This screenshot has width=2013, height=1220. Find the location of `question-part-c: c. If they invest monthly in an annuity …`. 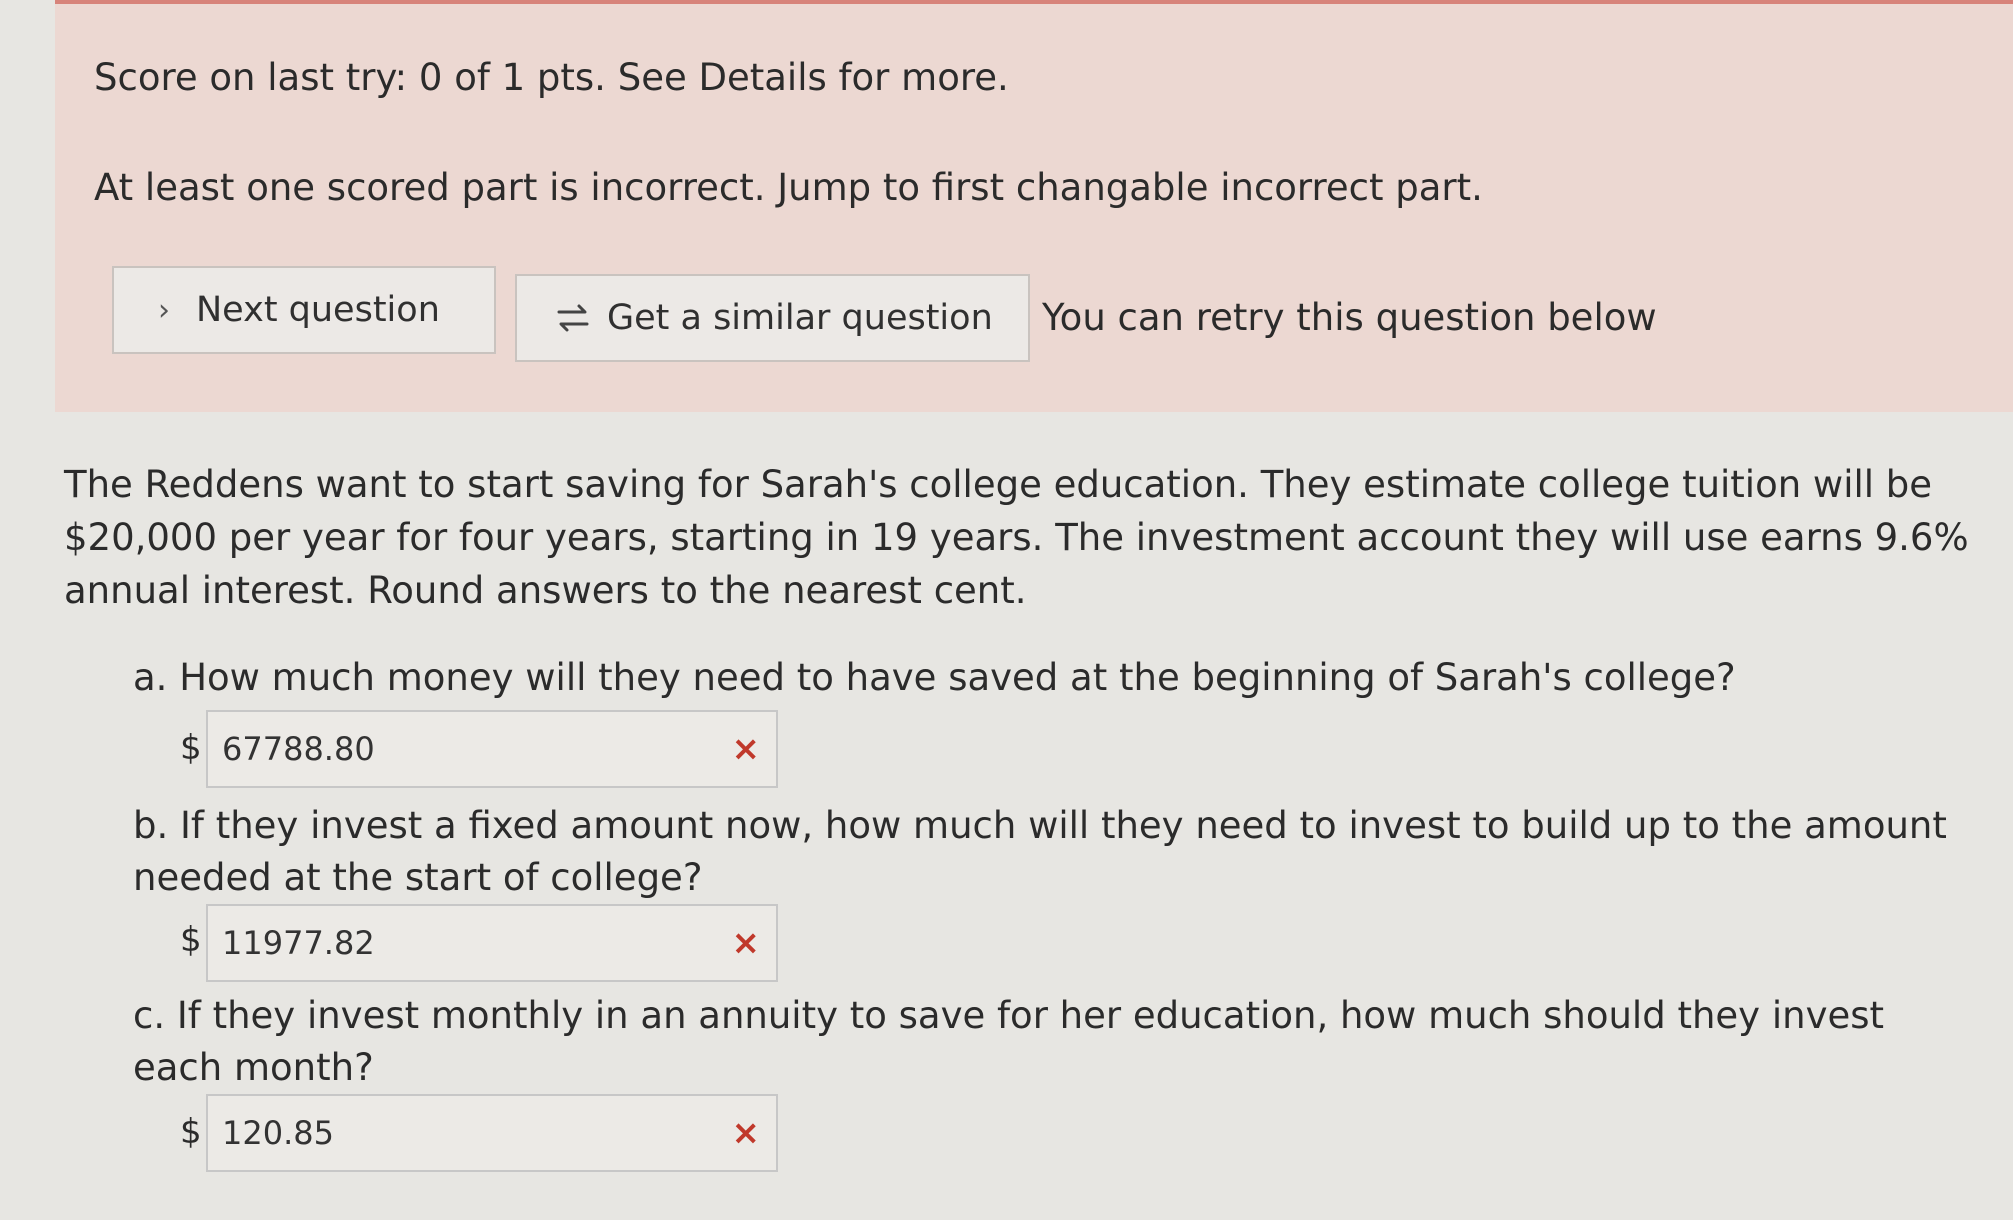

question-part-c: c. If they invest monthly in an annuity … is located at coordinates (1009, 1041).